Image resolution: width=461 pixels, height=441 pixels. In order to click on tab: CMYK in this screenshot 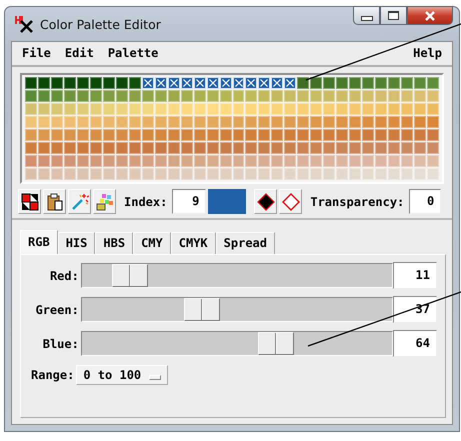, I will do `click(193, 243)`.